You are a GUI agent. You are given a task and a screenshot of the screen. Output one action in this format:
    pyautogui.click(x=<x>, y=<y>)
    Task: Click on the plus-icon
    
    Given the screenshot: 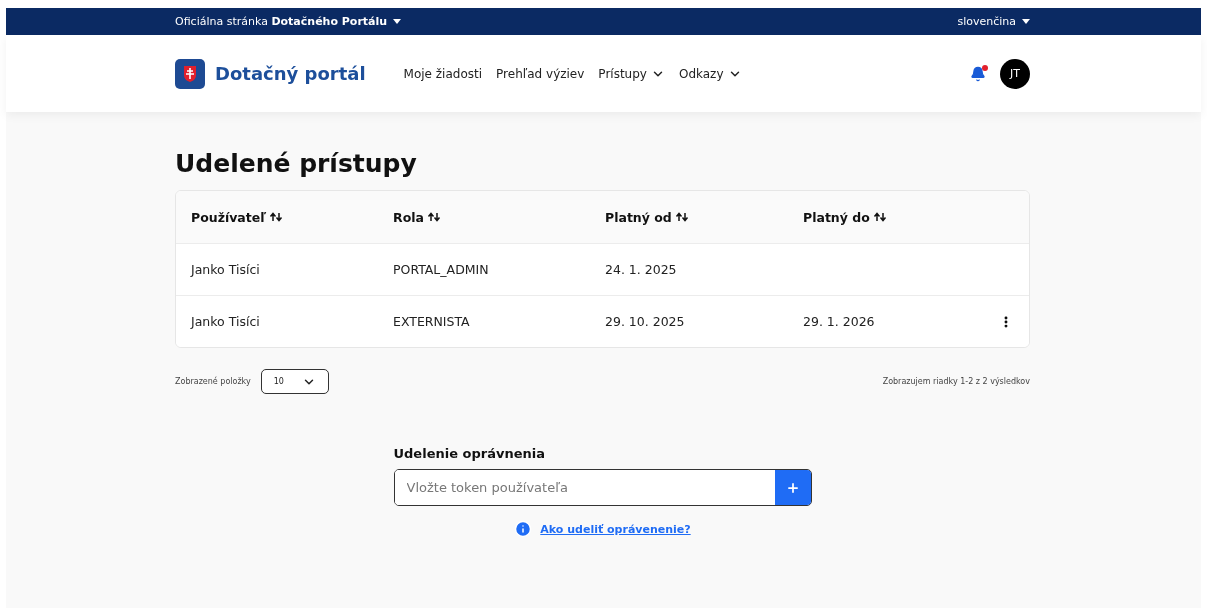 What is the action you would take?
    pyautogui.click(x=792, y=487)
    